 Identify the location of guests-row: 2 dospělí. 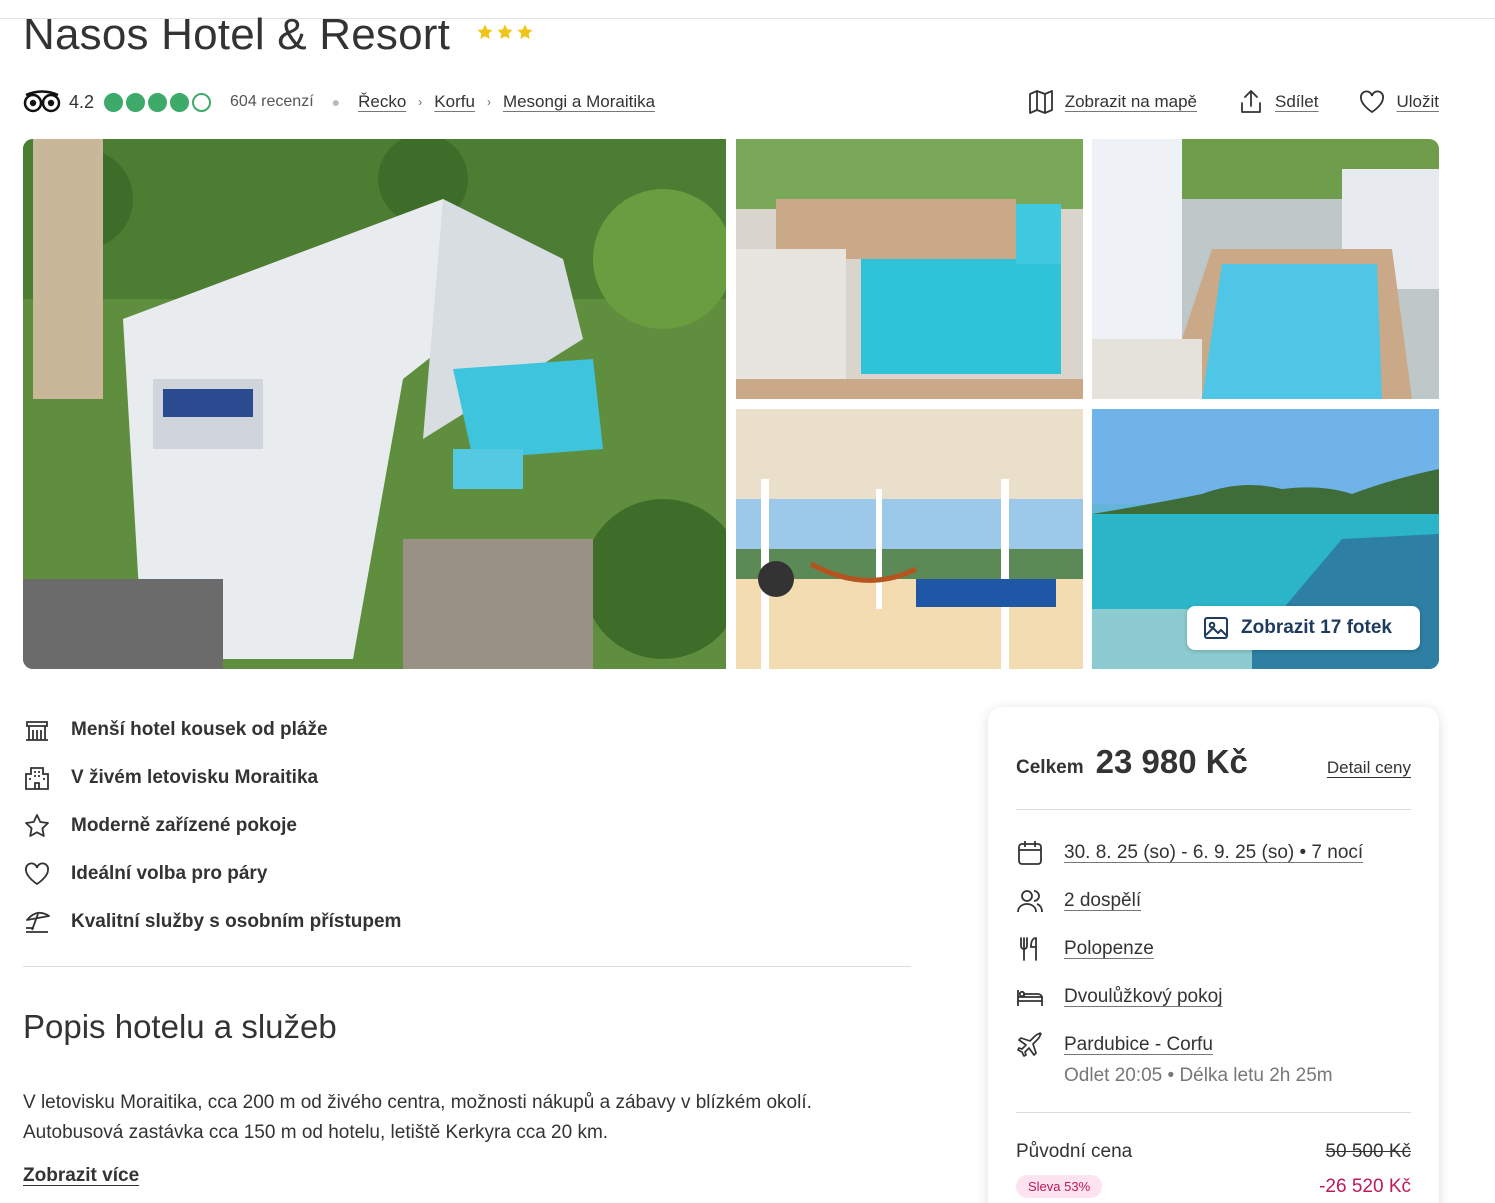
(1213, 901).